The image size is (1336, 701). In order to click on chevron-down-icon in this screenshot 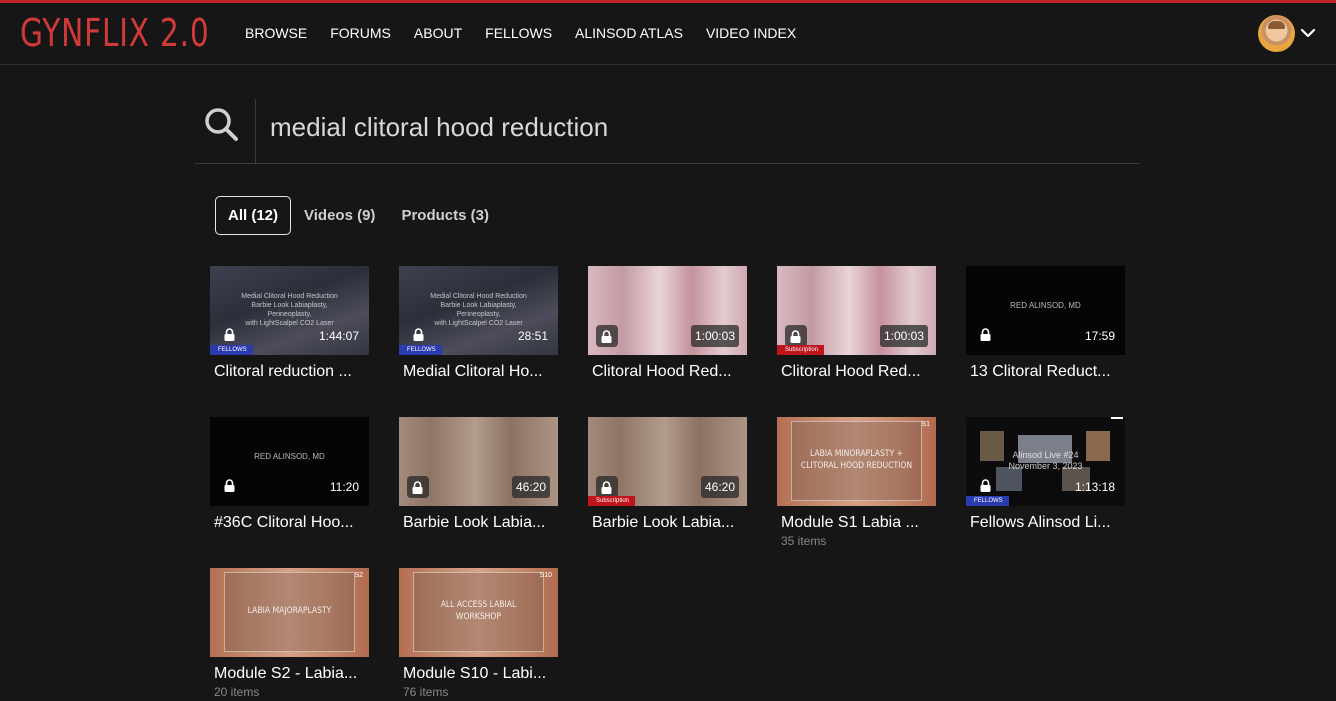, I will do `click(1308, 33)`.